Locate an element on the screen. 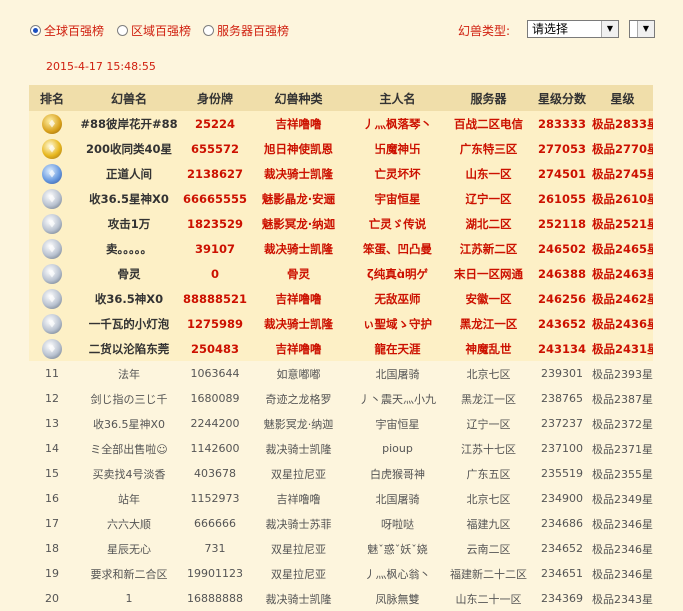  header-server: 服务器 is located at coordinates (488, 98).